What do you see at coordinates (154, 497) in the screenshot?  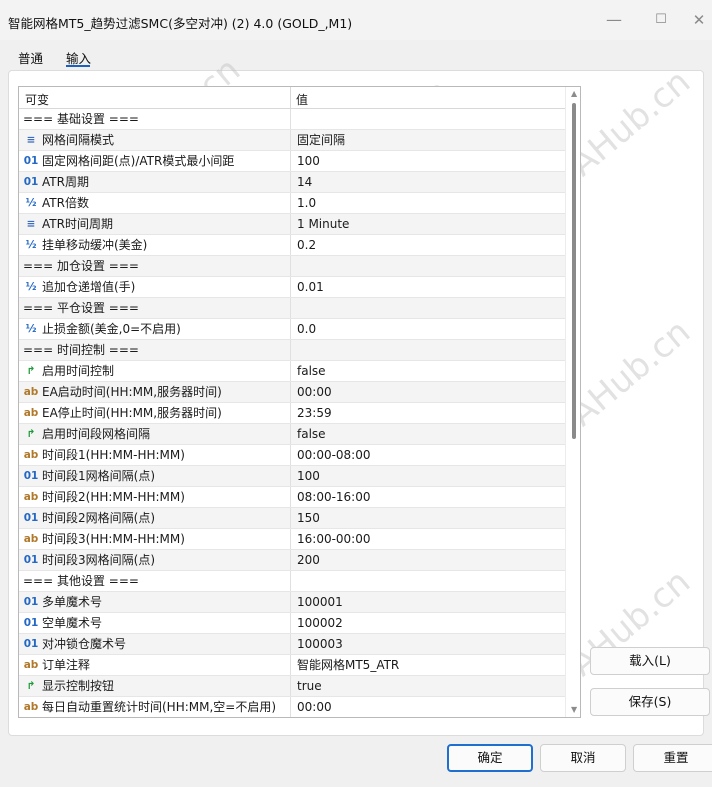 I see `parameter-name-cell: ab 时间段2(HH:MM-HH:MM)` at bounding box center [154, 497].